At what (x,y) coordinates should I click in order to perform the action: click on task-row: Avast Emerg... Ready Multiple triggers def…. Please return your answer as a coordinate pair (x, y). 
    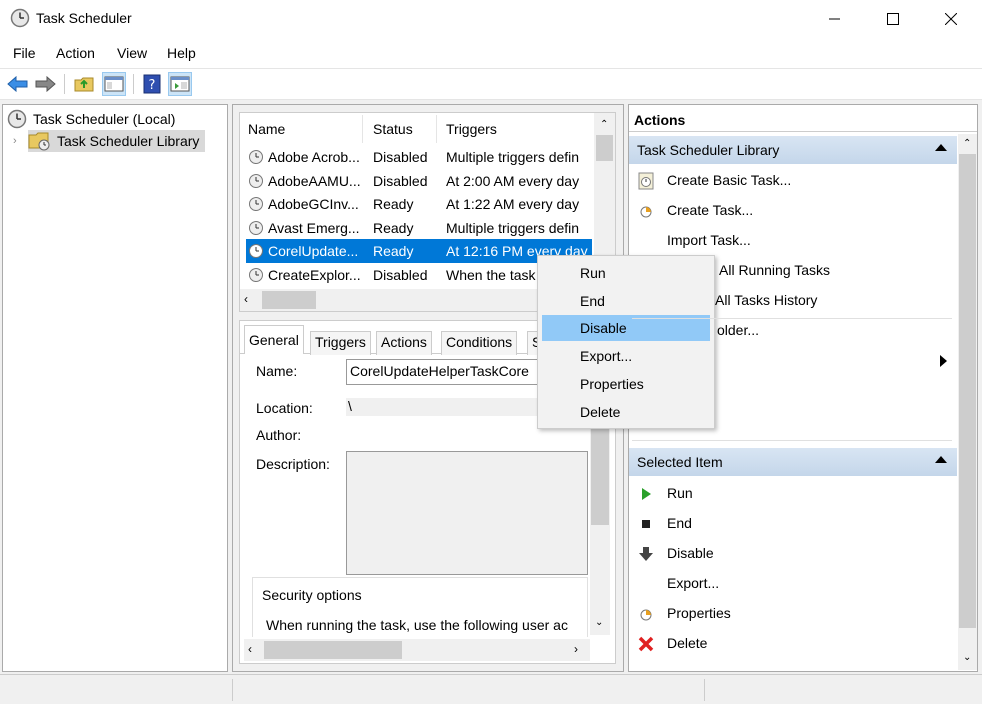
    Looking at the image, I should click on (416, 228).